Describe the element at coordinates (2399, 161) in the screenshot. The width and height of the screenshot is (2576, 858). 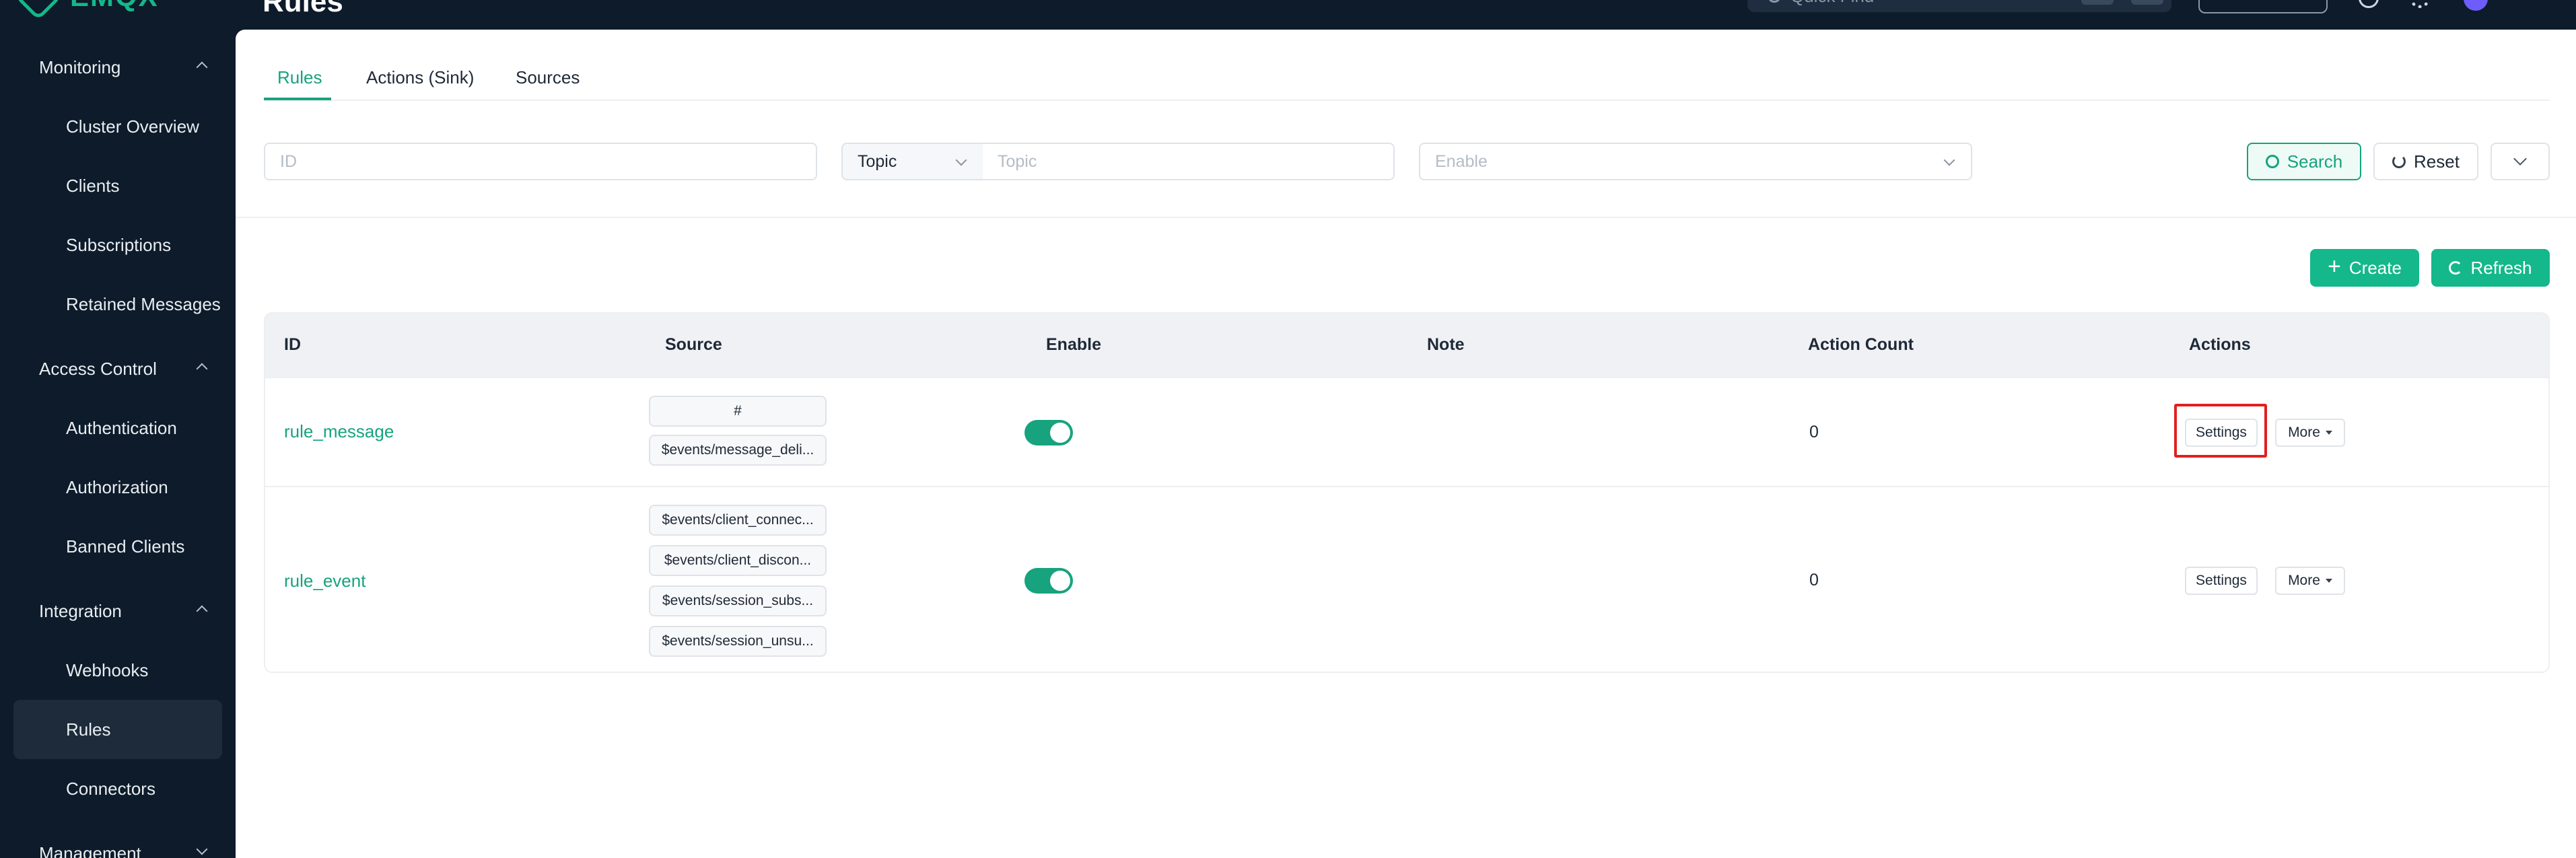
I see `reset-icon` at that location.